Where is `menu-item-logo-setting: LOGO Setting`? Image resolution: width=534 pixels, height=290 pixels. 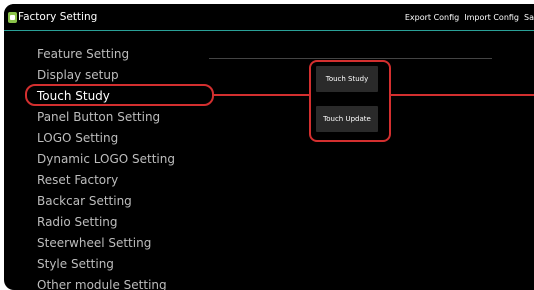
menu-item-logo-setting: LOGO Setting is located at coordinates (77, 138).